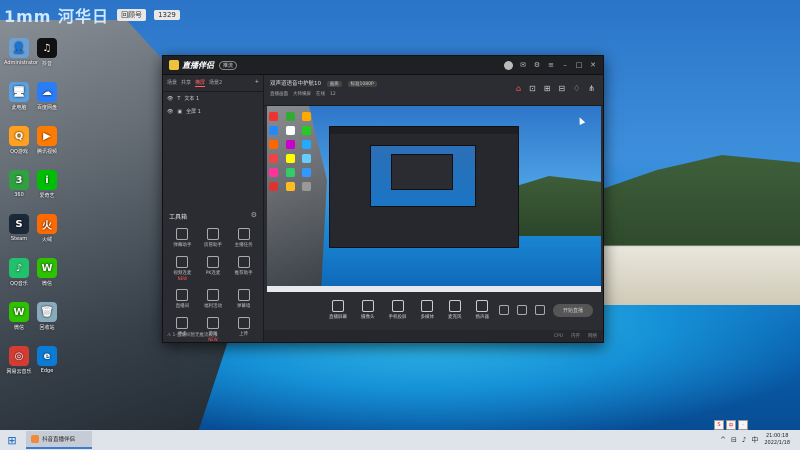  Describe the element at coordinates (455, 310) in the screenshot. I see `control-button: 麦克风` at that location.